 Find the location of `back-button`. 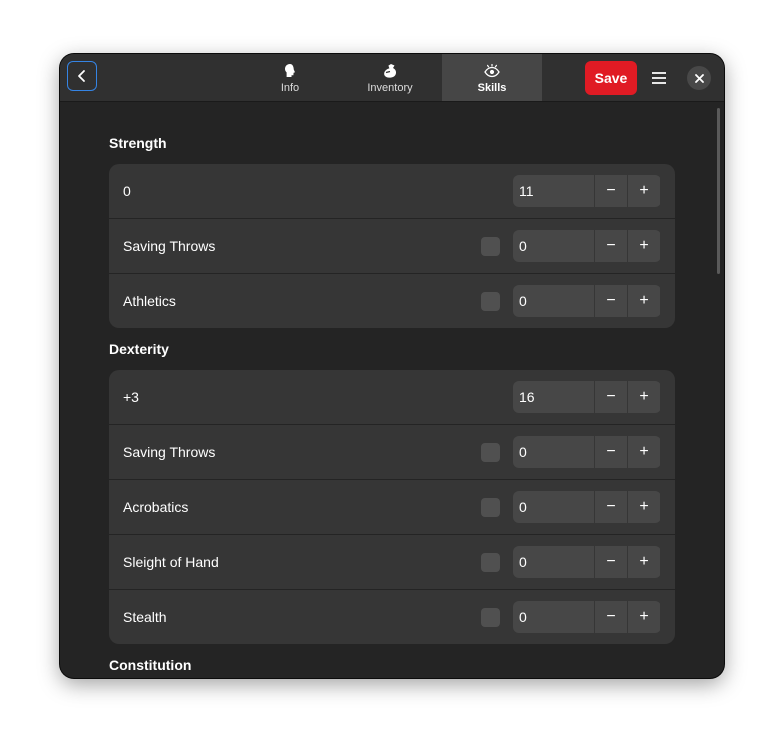

back-button is located at coordinates (82, 76).